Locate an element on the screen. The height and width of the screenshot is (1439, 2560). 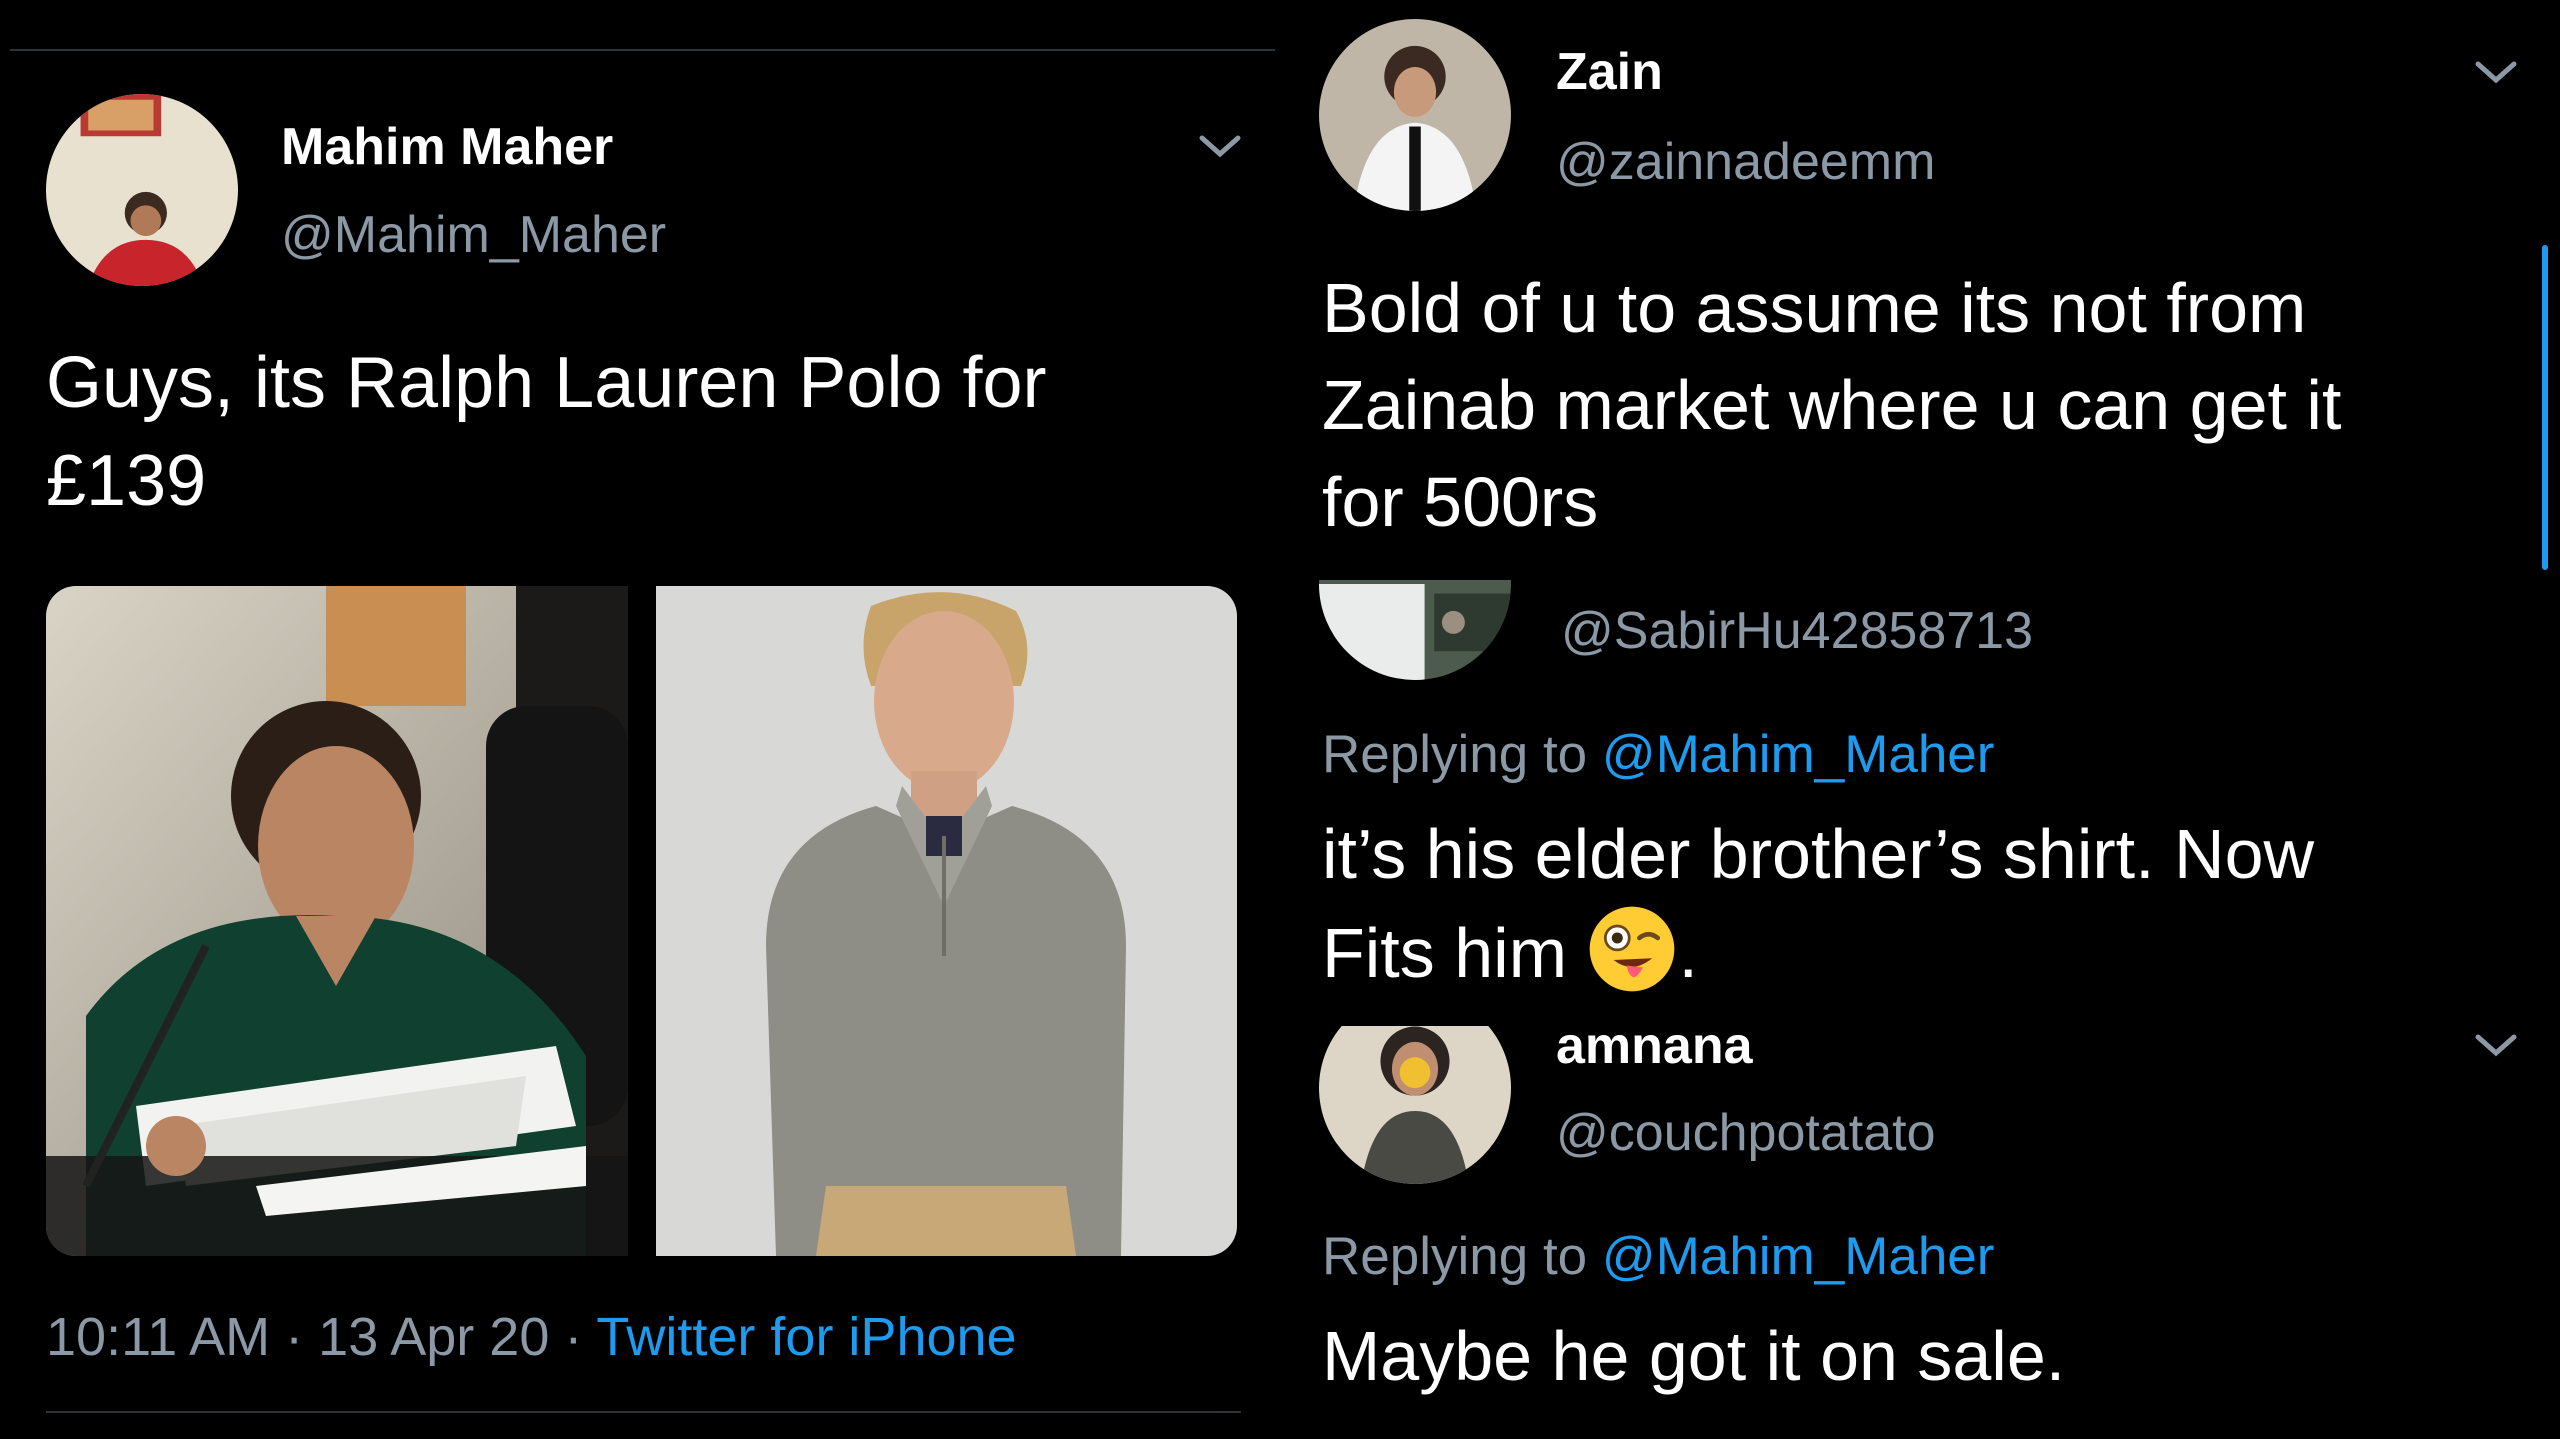
tweet-photo-right is located at coordinates (946, 921).